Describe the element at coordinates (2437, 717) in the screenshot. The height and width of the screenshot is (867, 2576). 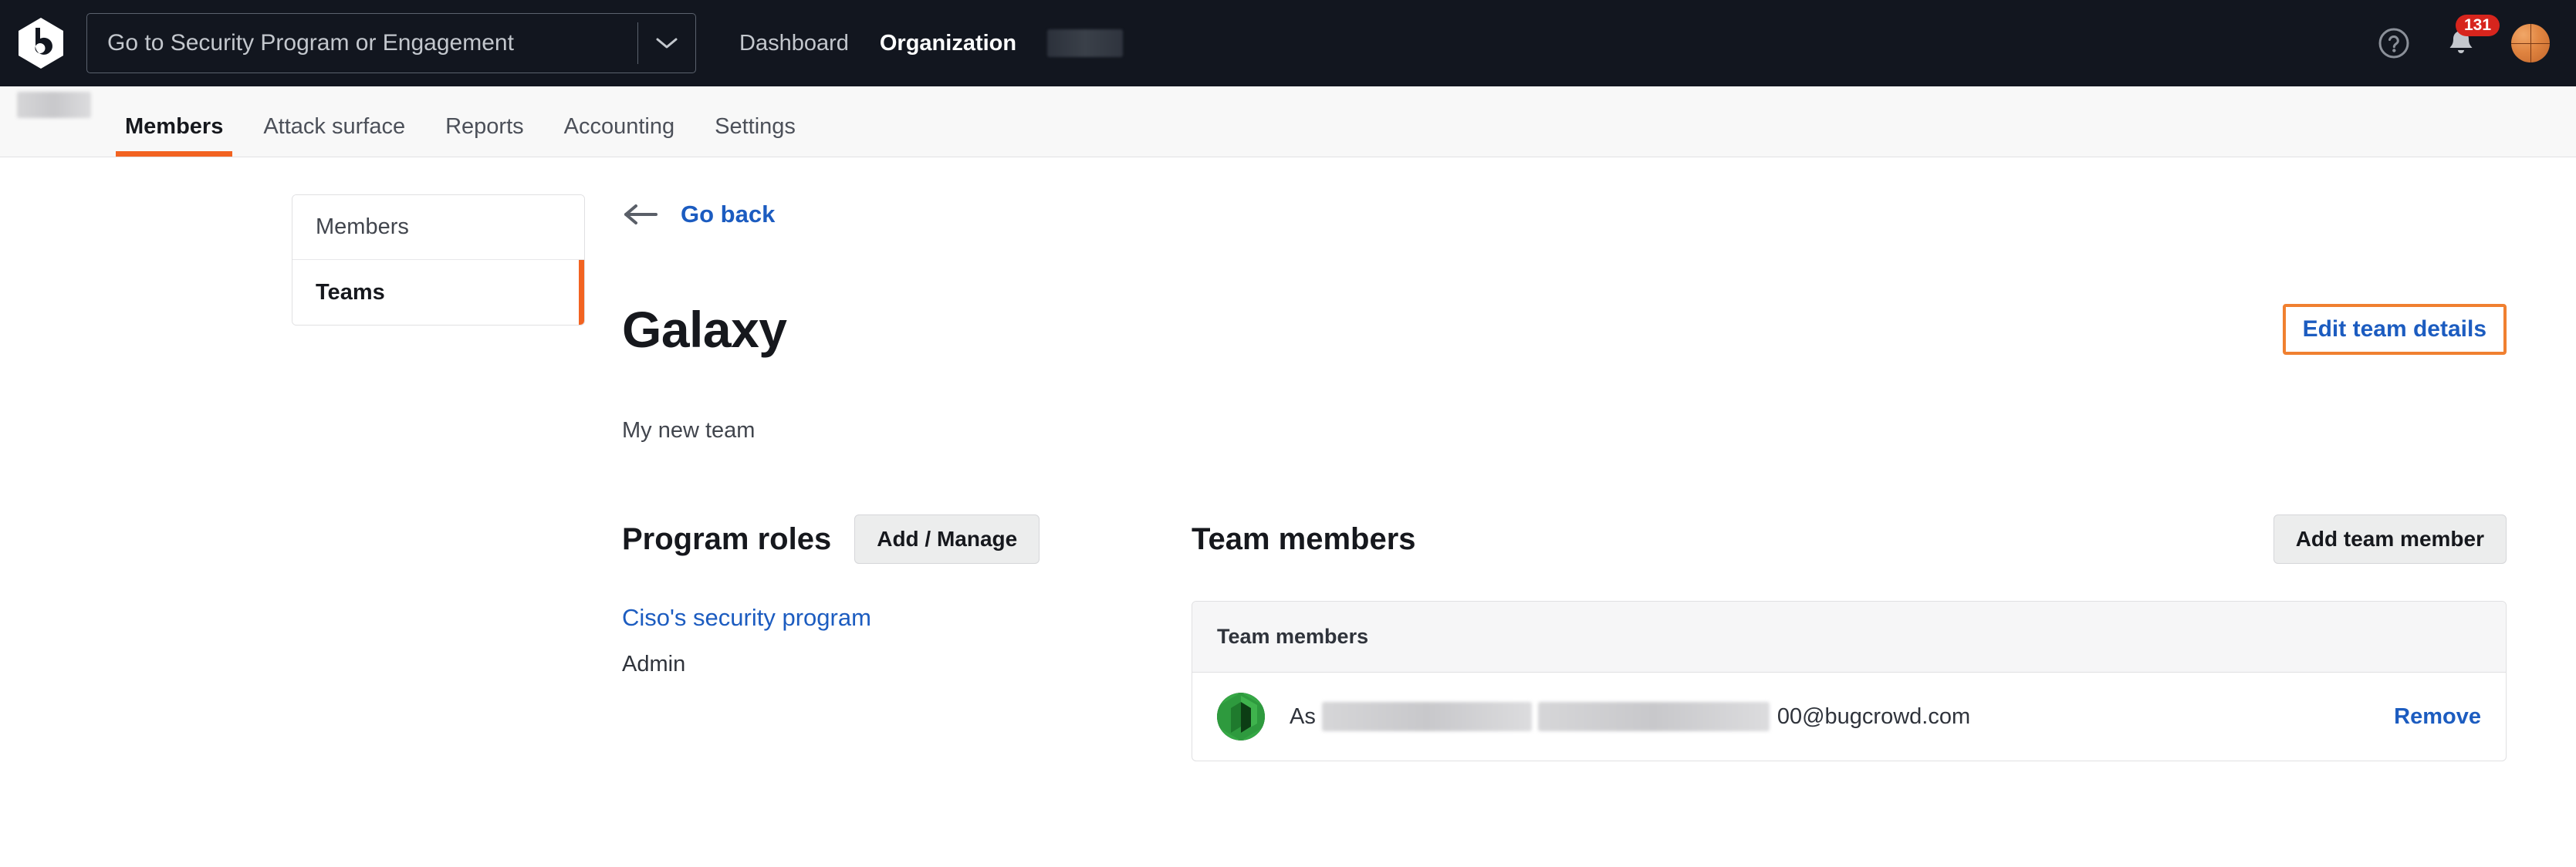
I see `remove-member-link: Remove` at that location.